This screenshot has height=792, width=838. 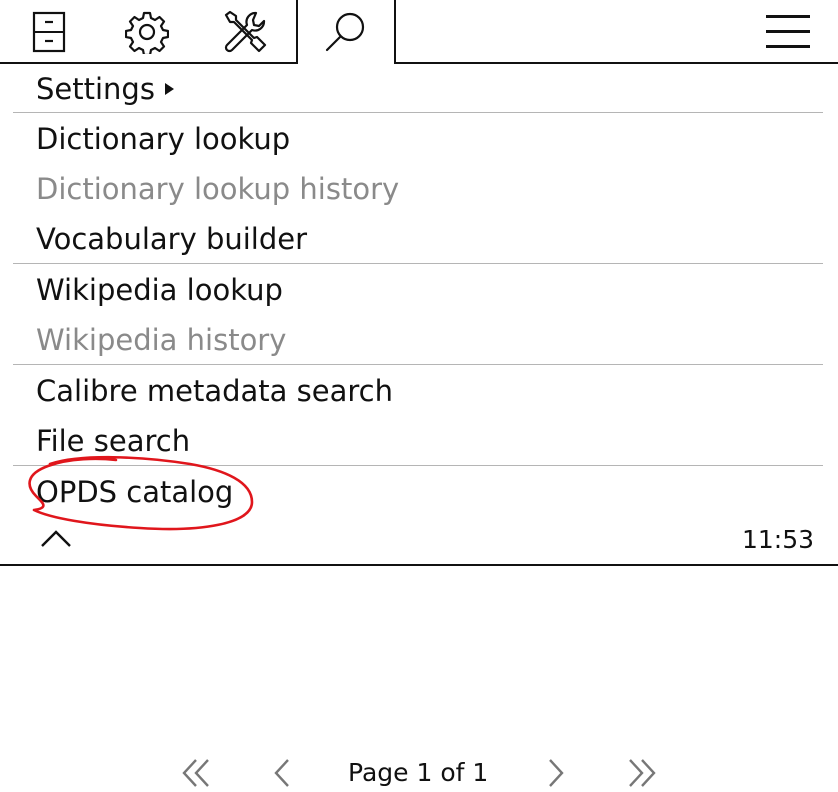 What do you see at coordinates (616, 63) in the screenshot?
I see `tab-bar-underline` at bounding box center [616, 63].